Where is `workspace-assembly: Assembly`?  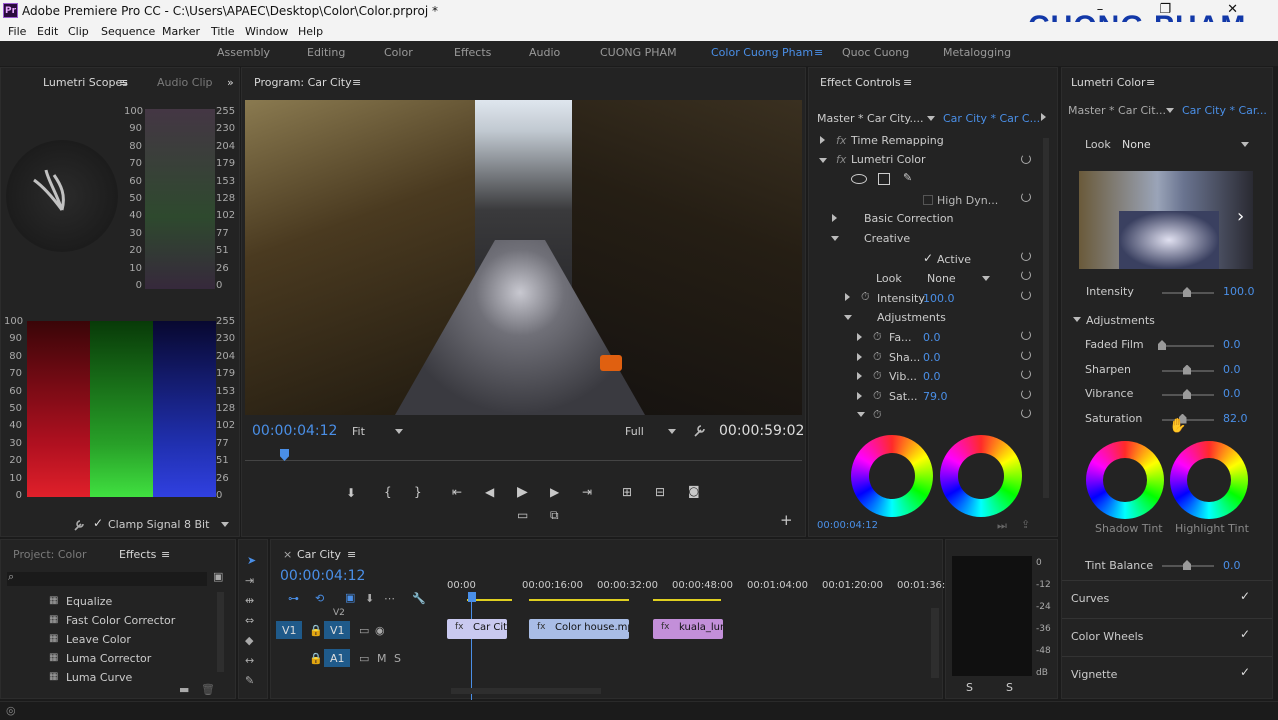
workspace-assembly: Assembly is located at coordinates (243, 52).